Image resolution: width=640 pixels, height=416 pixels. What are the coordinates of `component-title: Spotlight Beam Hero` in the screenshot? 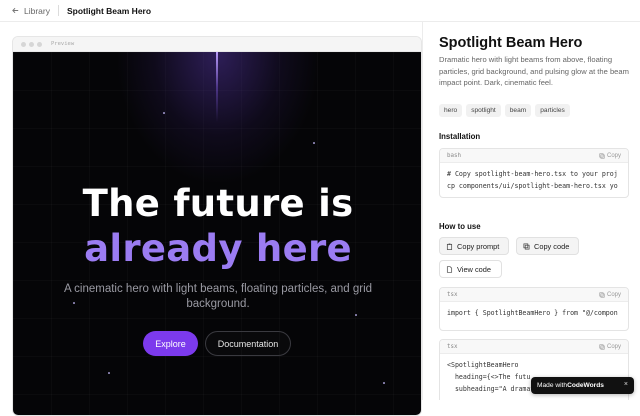 It's located at (511, 43).